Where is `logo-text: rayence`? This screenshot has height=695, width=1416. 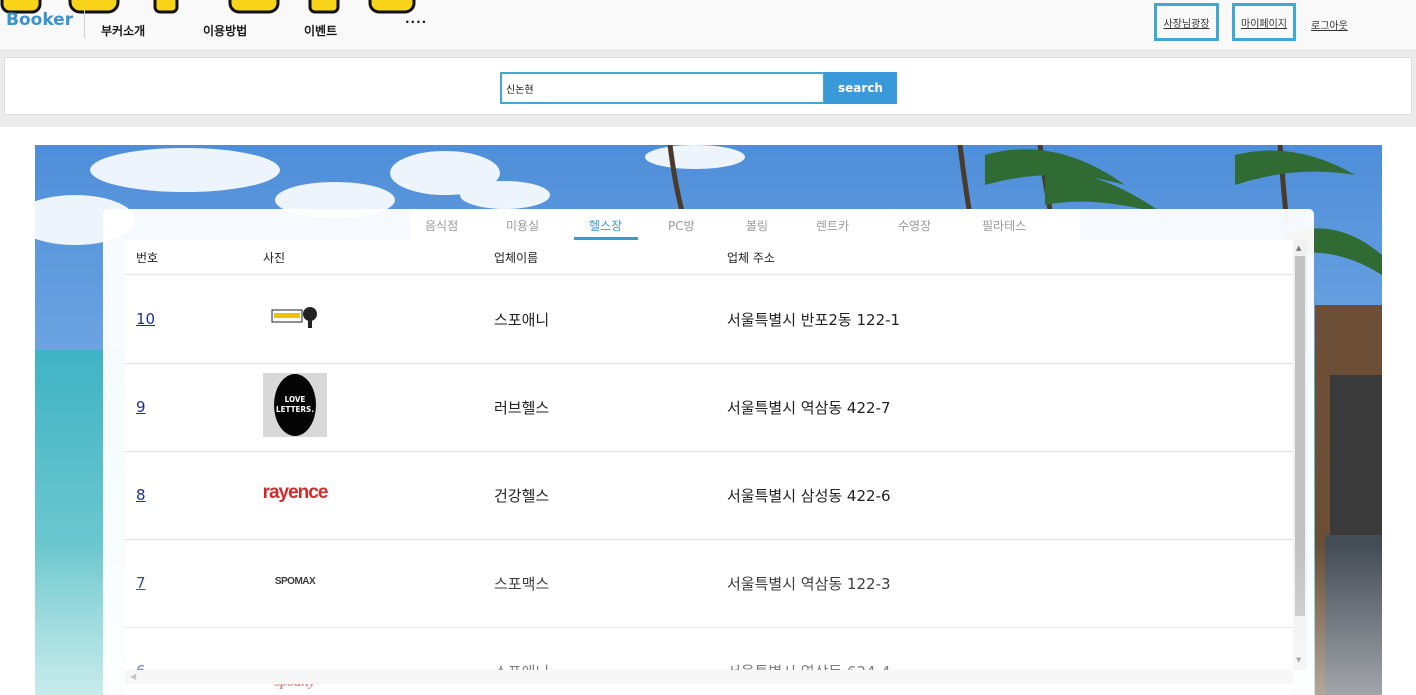
logo-text: rayence is located at coordinates (295, 492).